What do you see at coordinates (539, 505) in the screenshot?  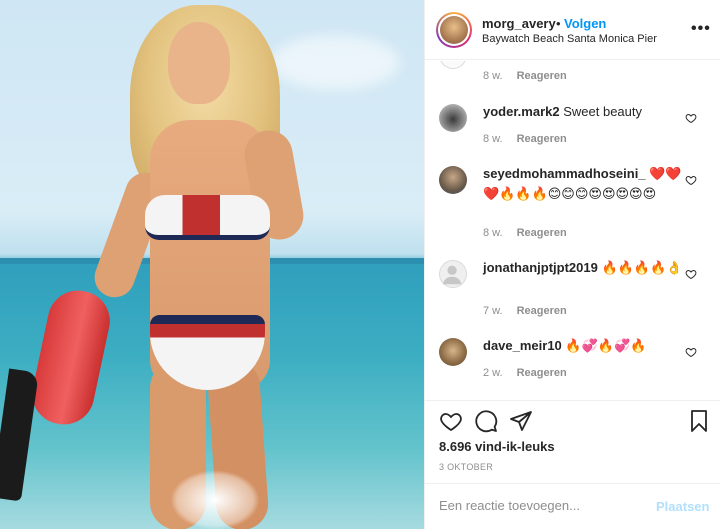 I see `add-comment-input` at bounding box center [539, 505].